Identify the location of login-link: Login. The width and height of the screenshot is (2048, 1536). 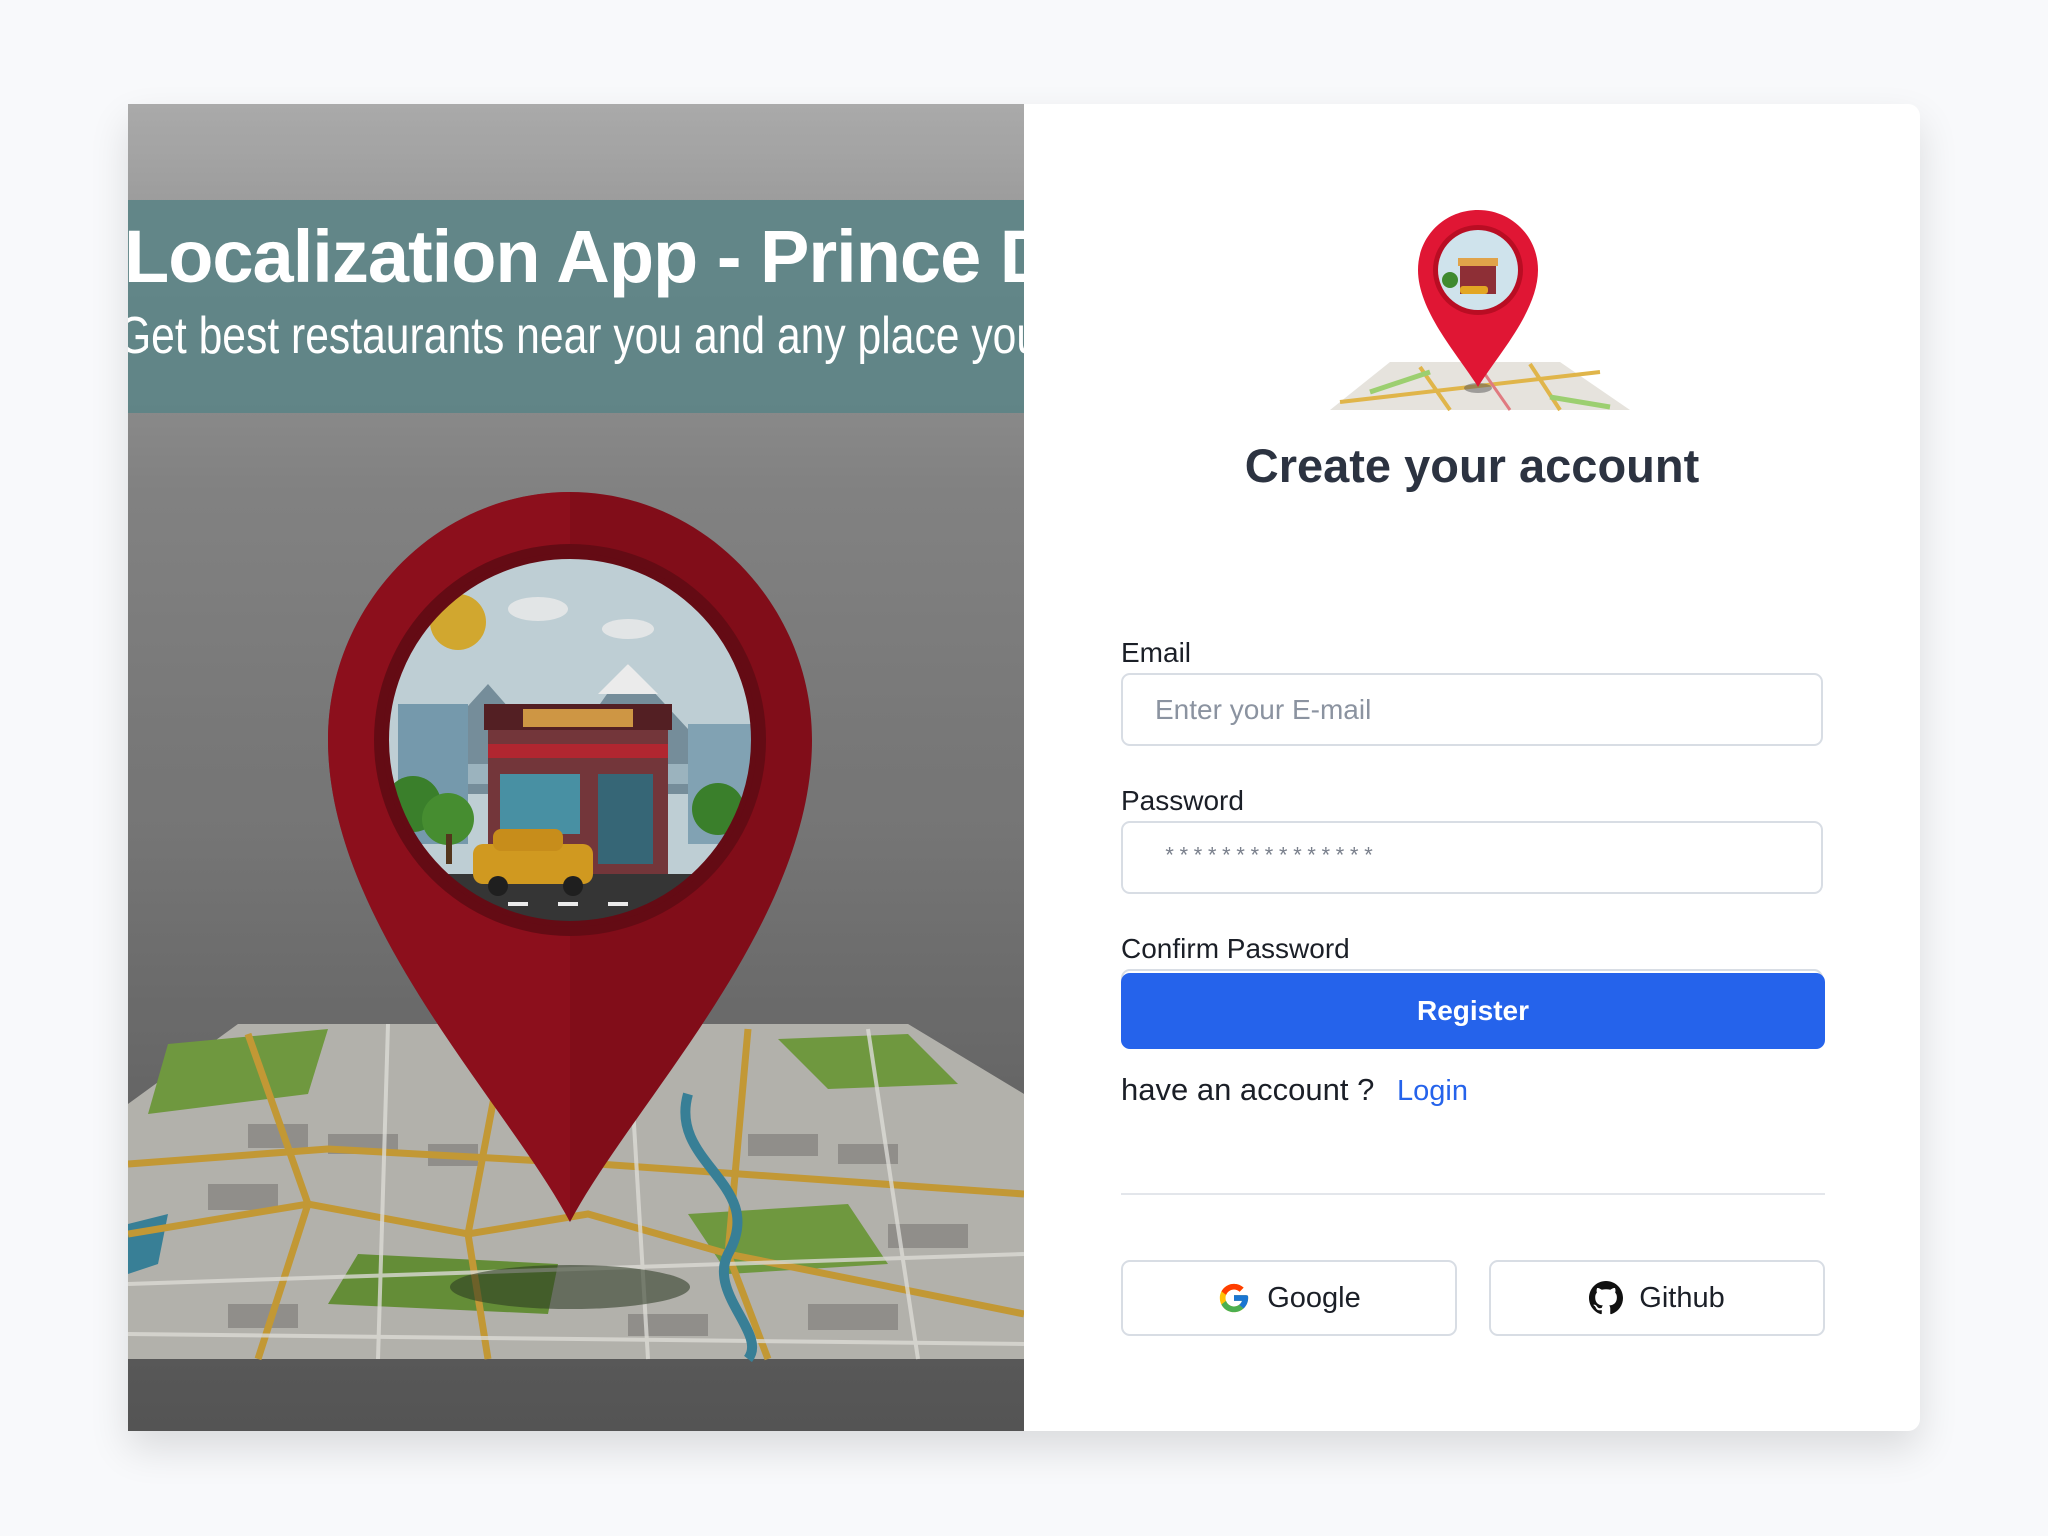
(1432, 1091).